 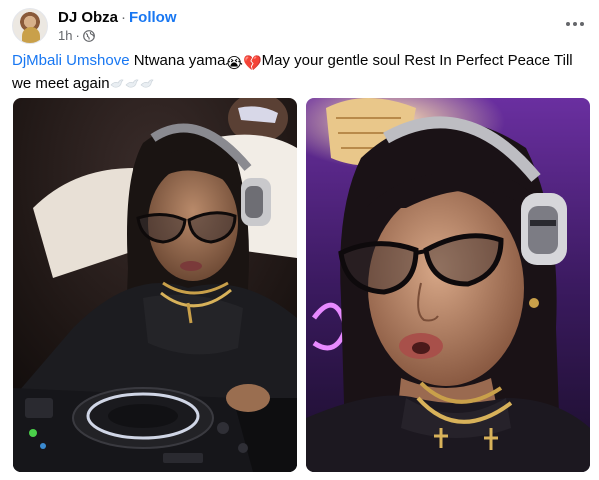 I want to click on crying-emoji: 😭, so click(x=234, y=63).